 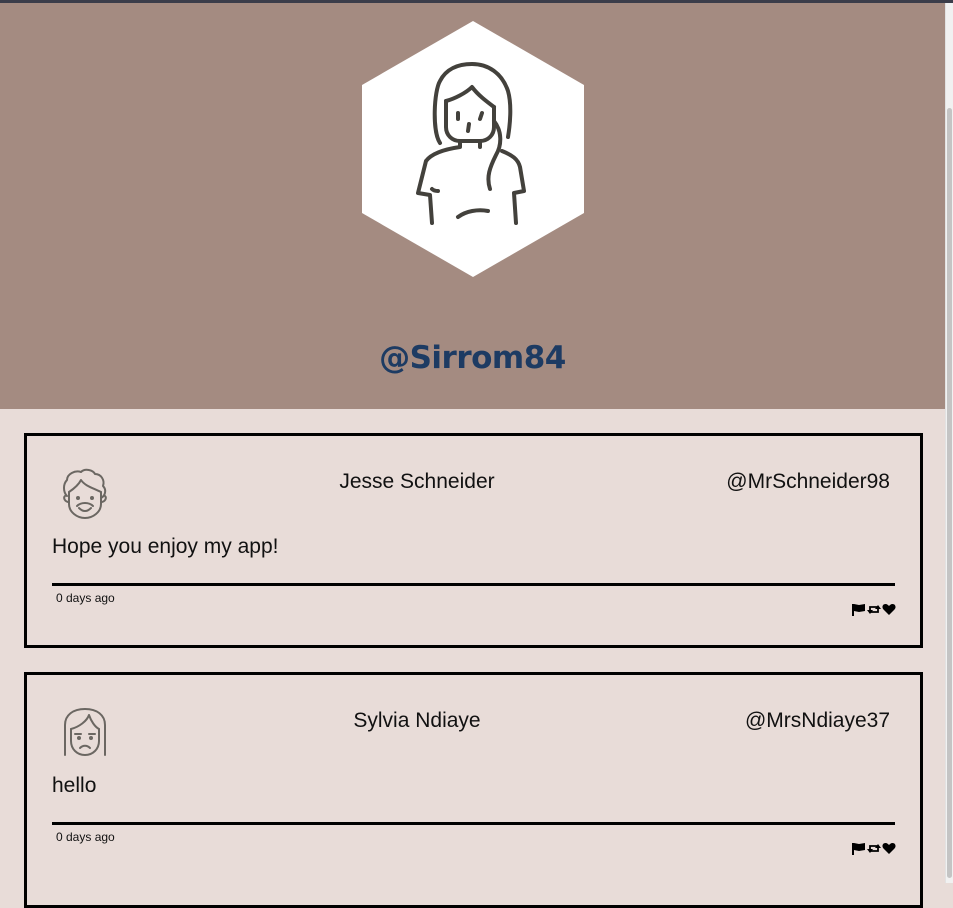 I want to click on post-author-handle: @MrSchneider98, so click(x=808, y=482).